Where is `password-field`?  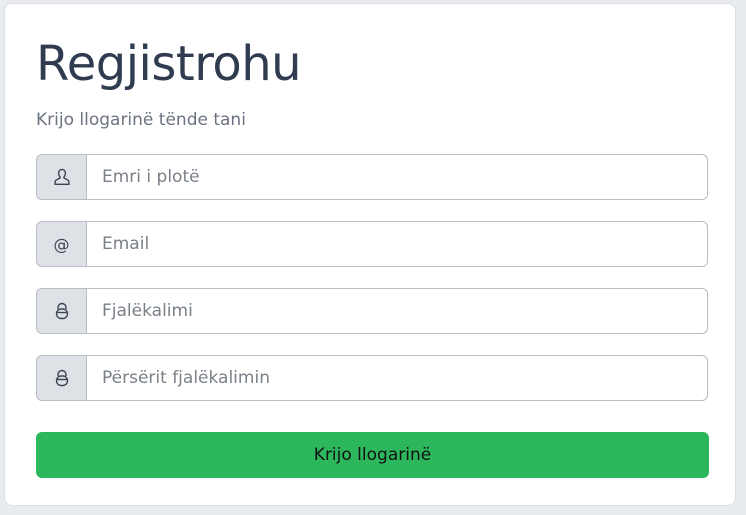
password-field is located at coordinates (372, 311).